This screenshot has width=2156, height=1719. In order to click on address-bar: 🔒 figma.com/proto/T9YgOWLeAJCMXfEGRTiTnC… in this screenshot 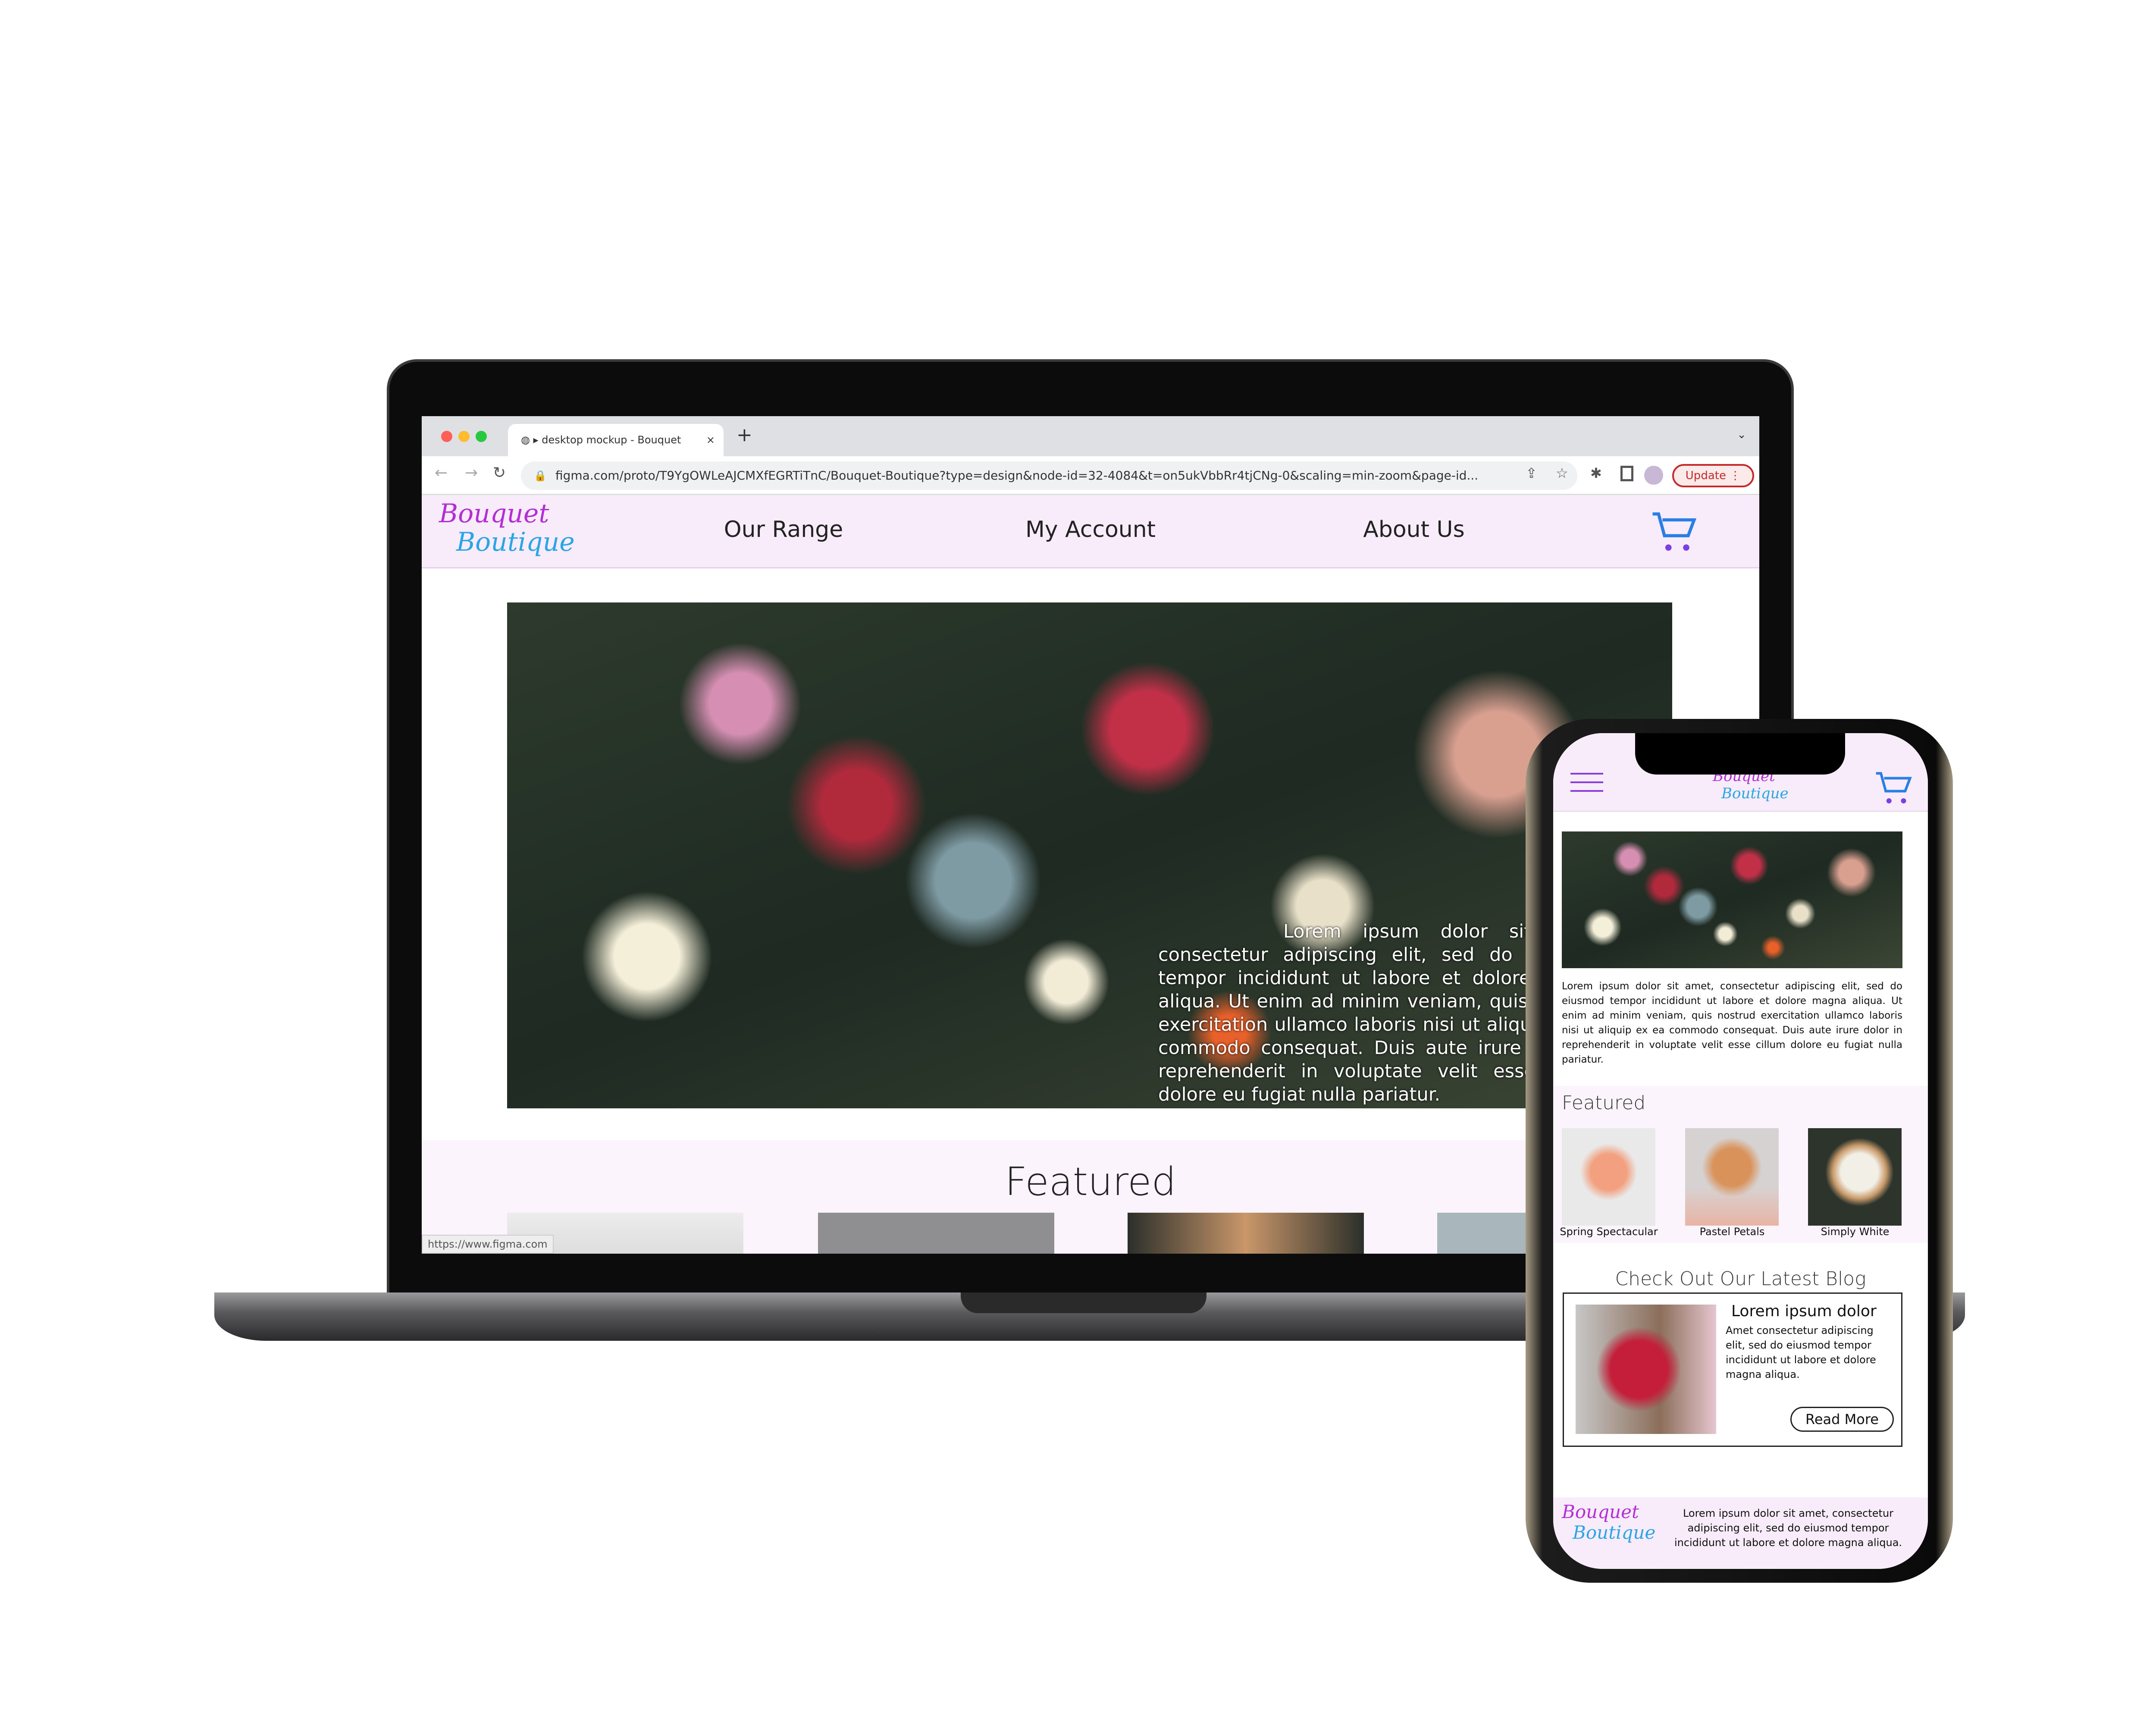, I will do `click(1049, 475)`.